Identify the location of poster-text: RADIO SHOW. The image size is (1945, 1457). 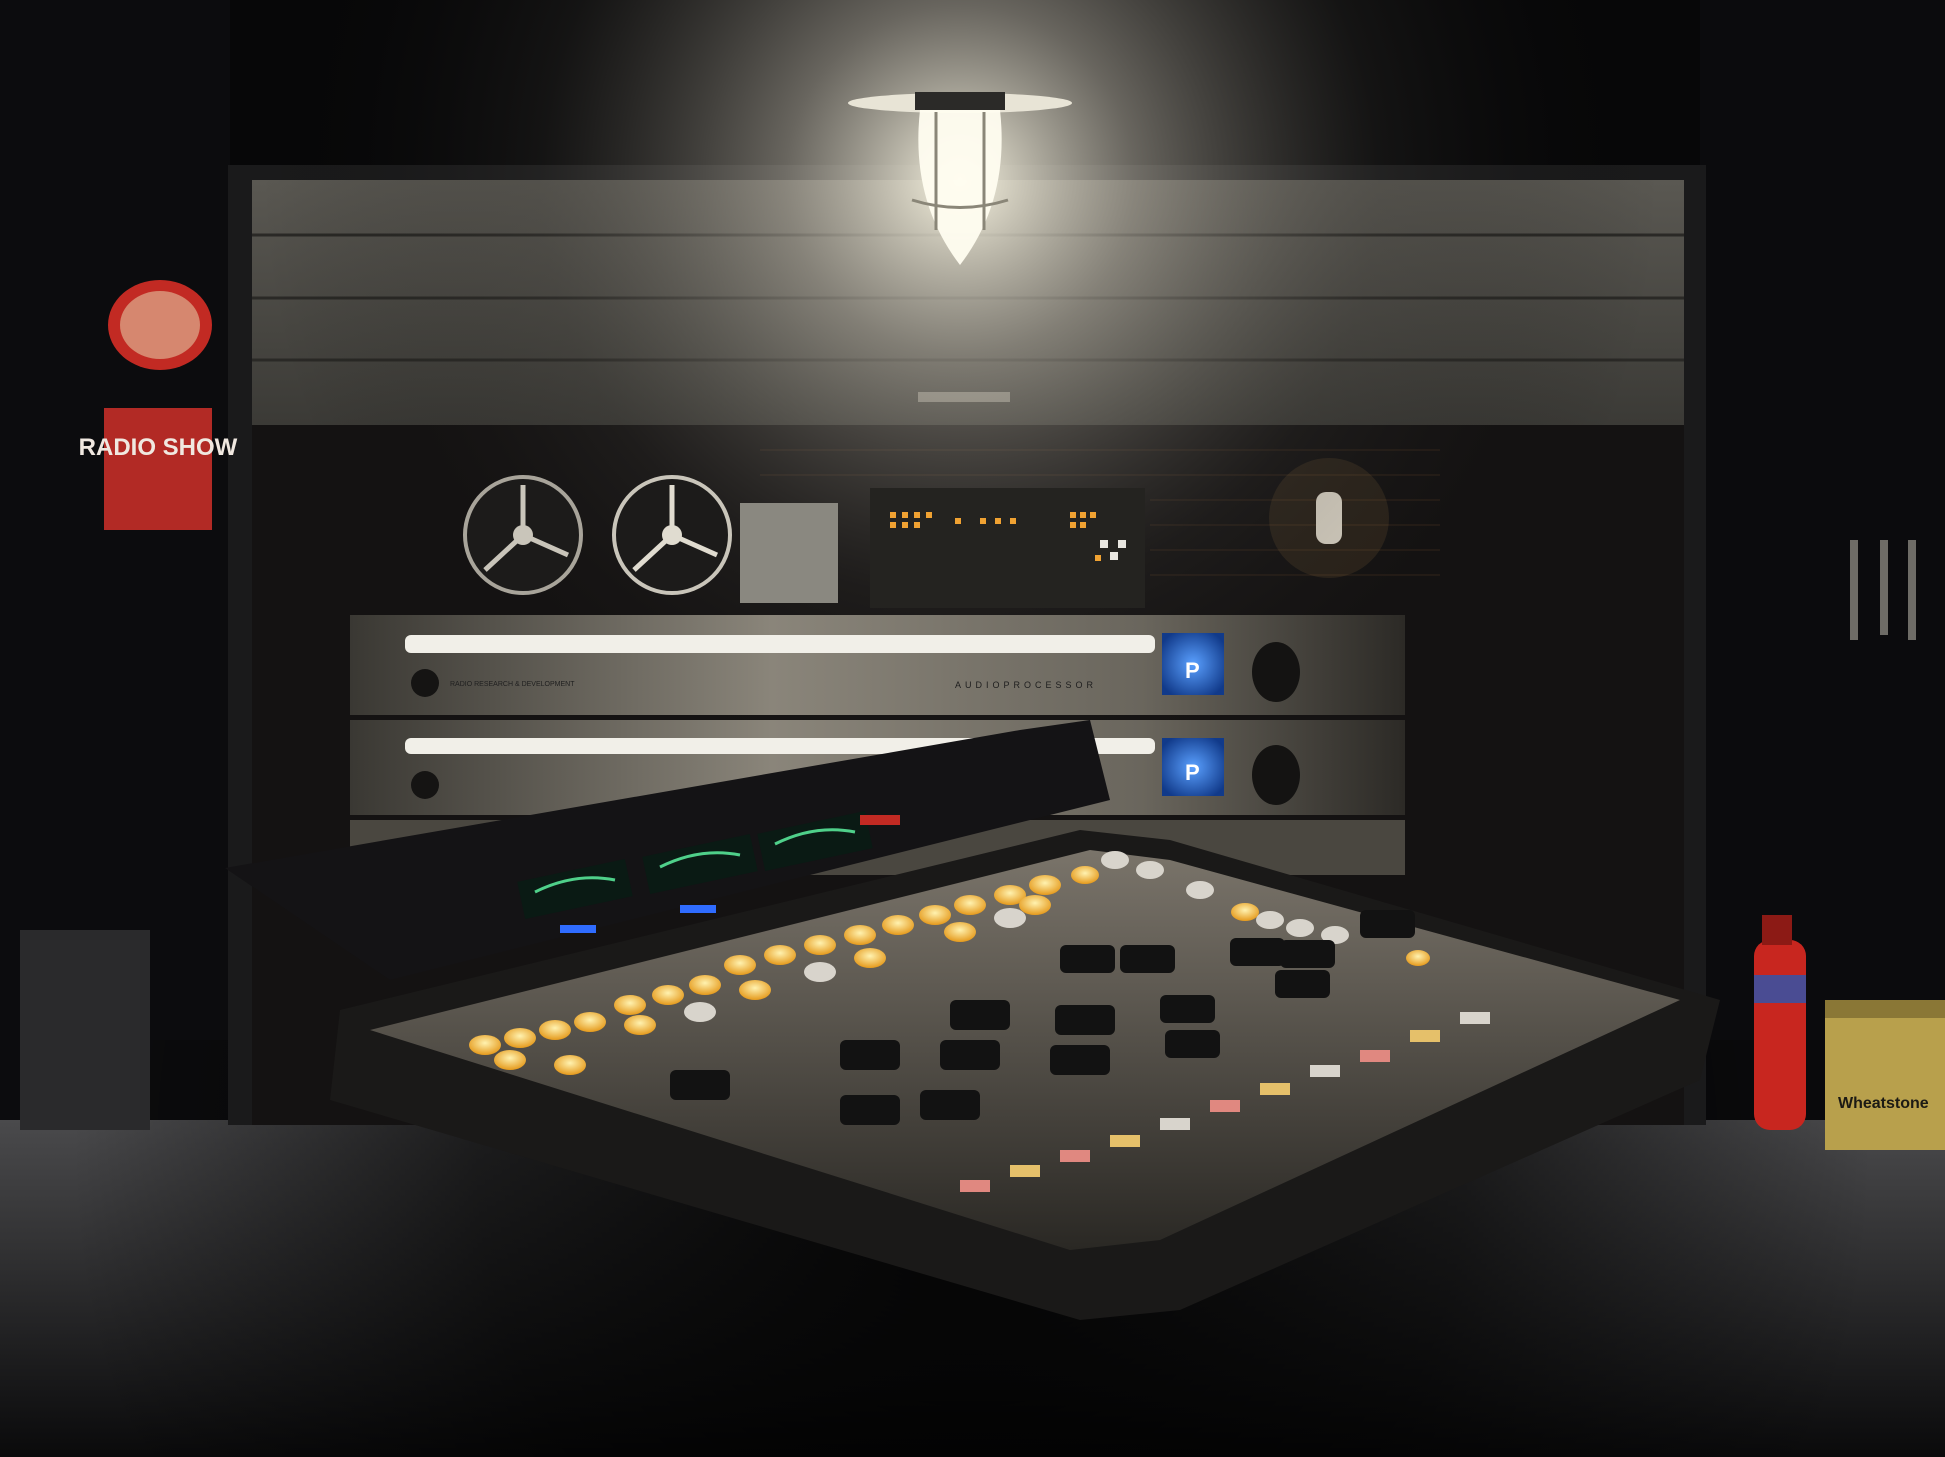
(158, 447).